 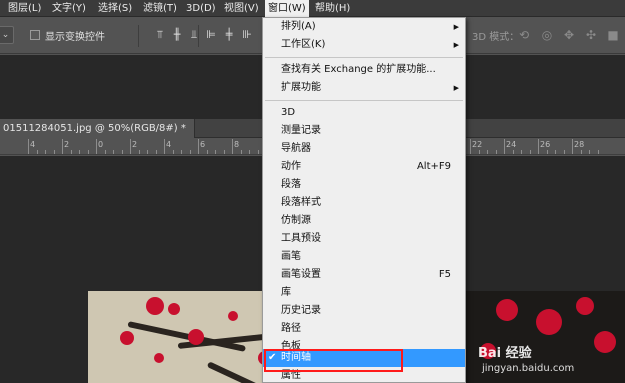 I want to click on 3d-mode-label: 3D 模式：, so click(x=496, y=37).